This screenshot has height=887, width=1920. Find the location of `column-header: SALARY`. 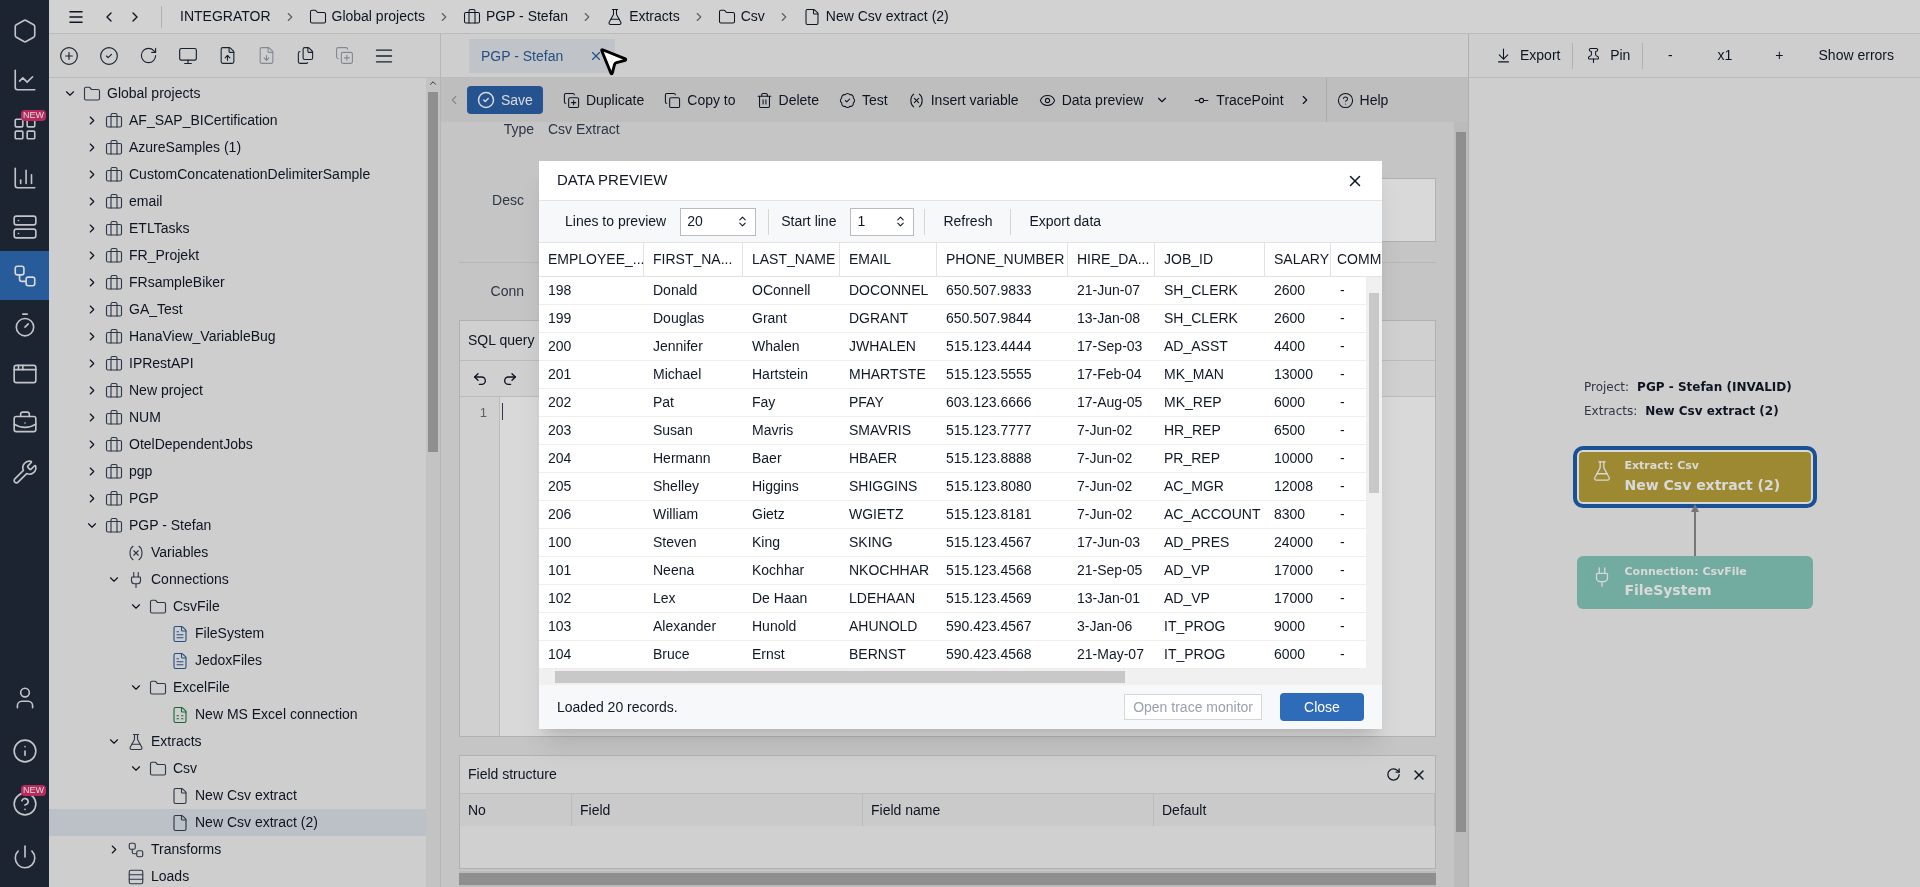

column-header: SALARY is located at coordinates (1298, 259).